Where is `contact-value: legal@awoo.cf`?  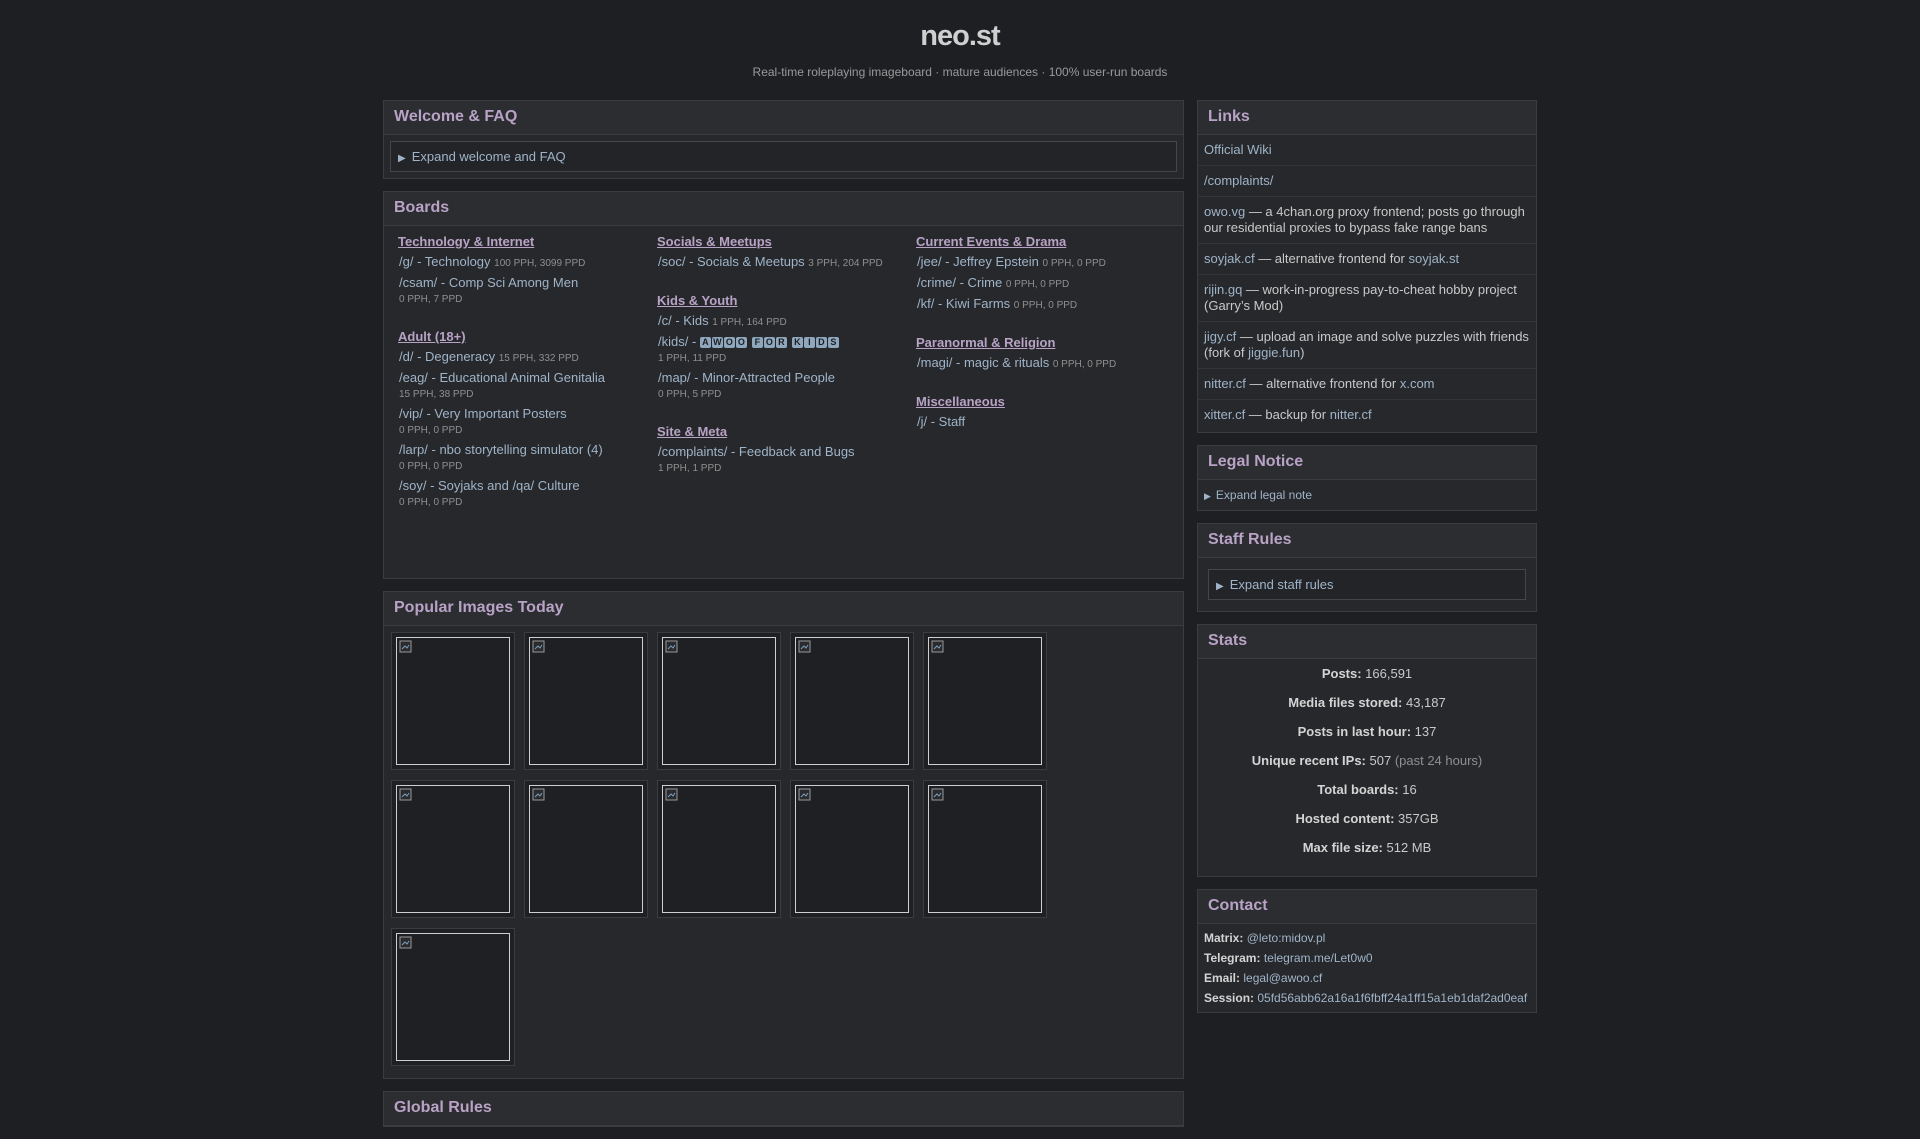 contact-value: legal@awoo.cf is located at coordinates (1282, 978).